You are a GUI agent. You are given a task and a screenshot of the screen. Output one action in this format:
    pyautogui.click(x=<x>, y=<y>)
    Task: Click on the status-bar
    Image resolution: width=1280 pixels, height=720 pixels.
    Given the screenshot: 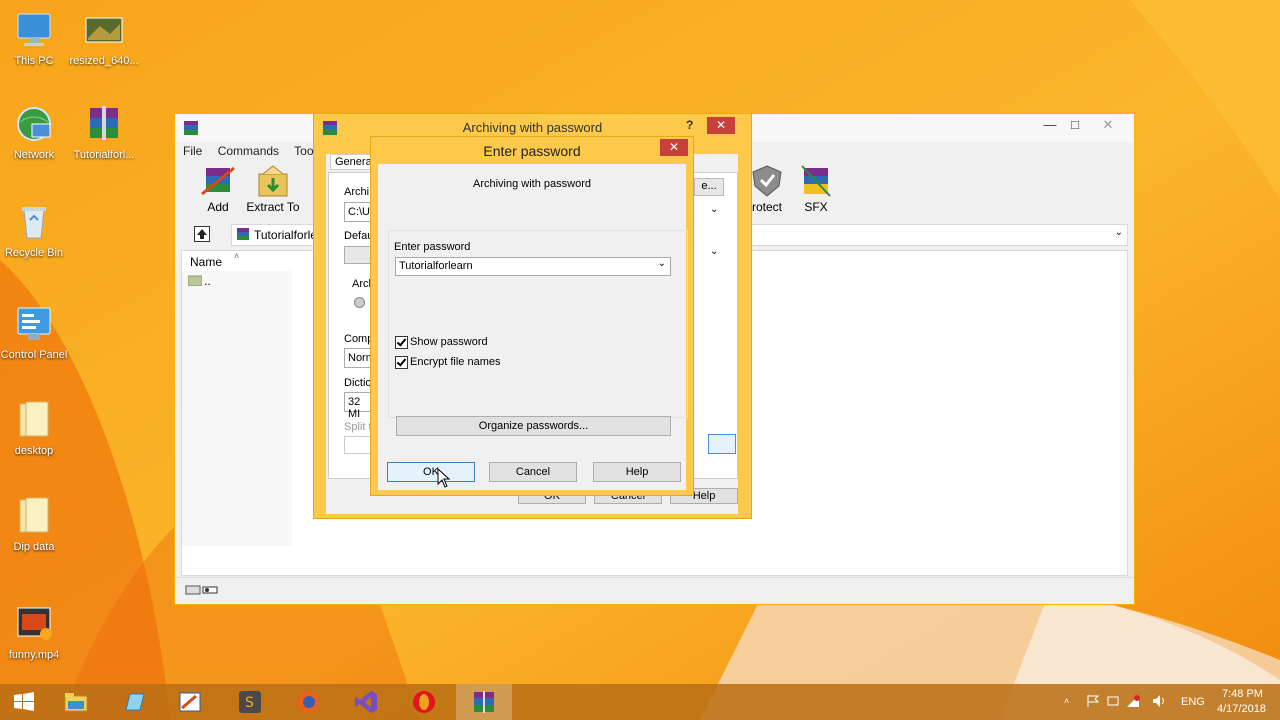 What is the action you would take?
    pyautogui.click(x=654, y=590)
    